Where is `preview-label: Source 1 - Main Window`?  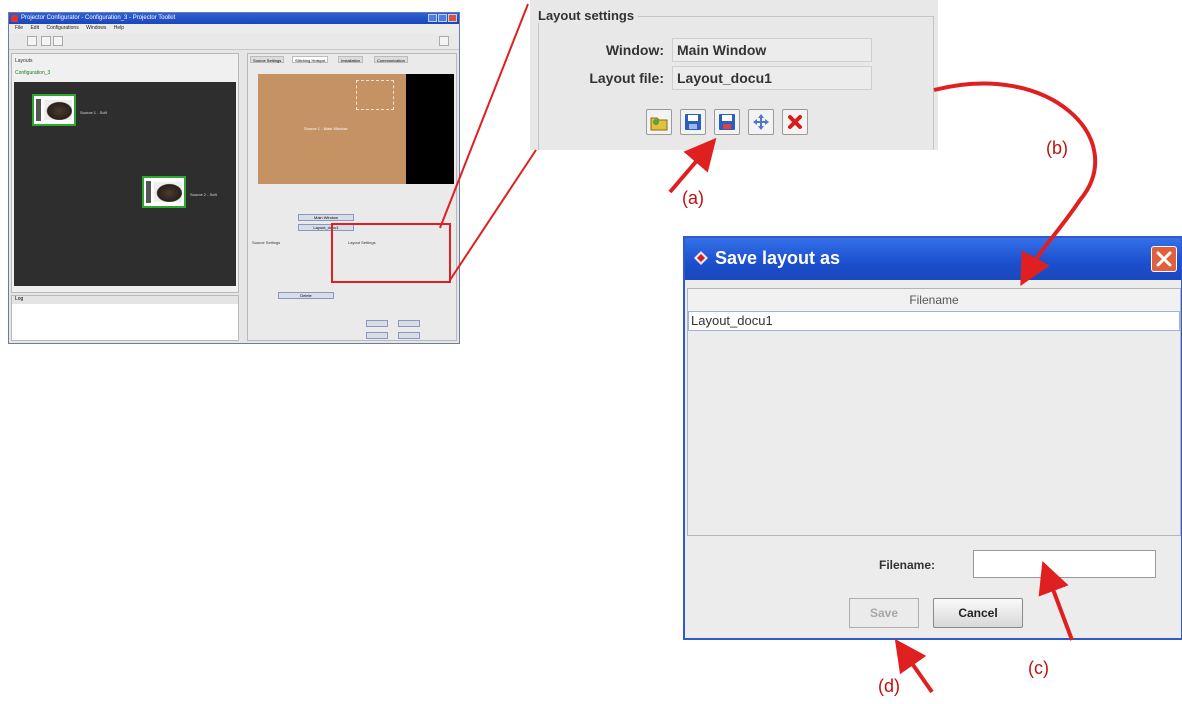
preview-label: Source 1 - Main Window is located at coordinates (326, 128).